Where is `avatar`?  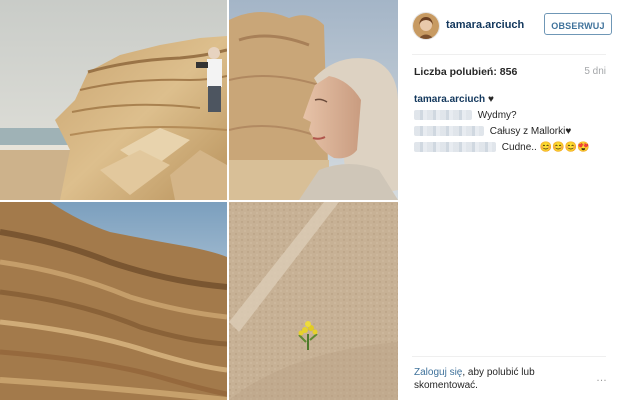 avatar is located at coordinates (426, 26).